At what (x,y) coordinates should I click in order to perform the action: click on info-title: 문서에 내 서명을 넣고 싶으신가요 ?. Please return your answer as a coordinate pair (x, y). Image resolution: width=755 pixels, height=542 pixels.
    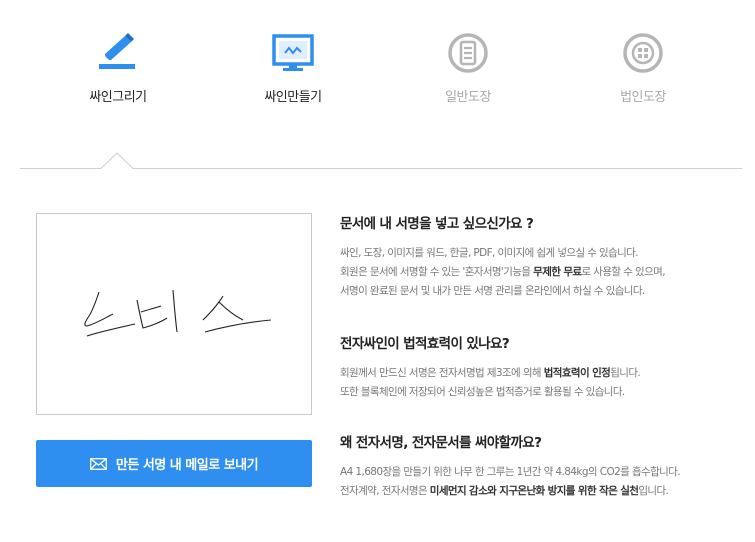
    Looking at the image, I should click on (437, 224).